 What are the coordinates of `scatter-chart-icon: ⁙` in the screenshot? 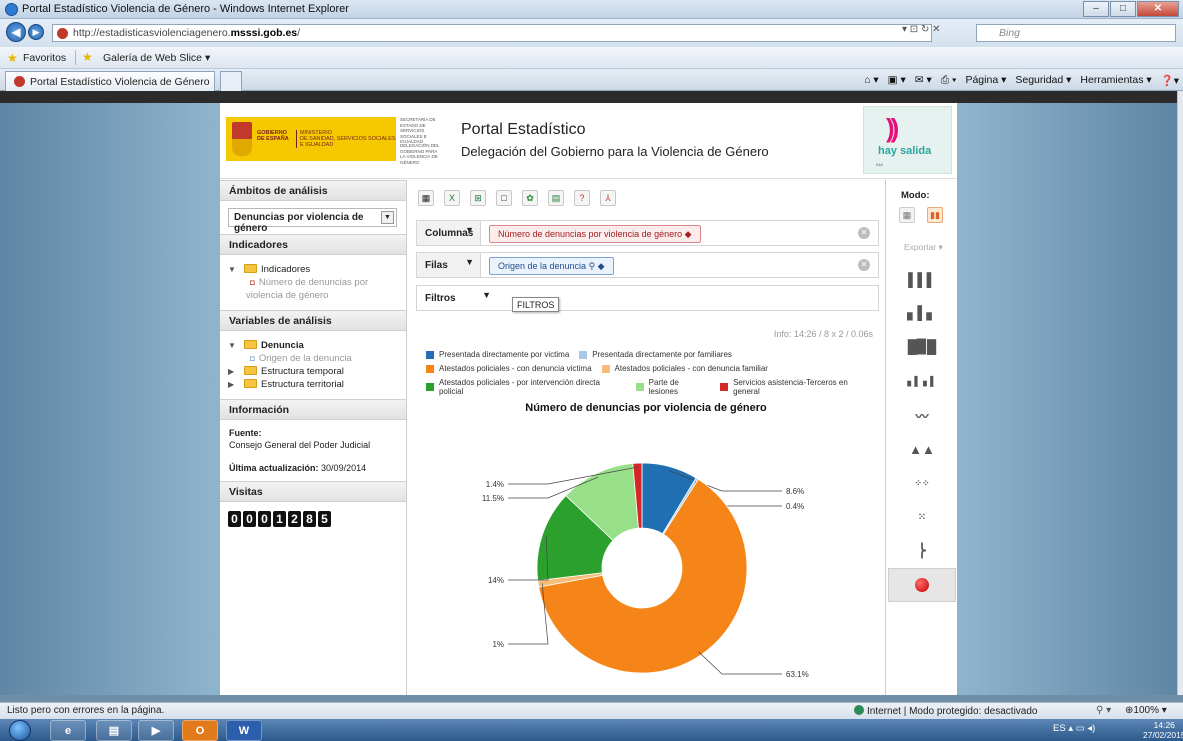 It's located at (922, 517).